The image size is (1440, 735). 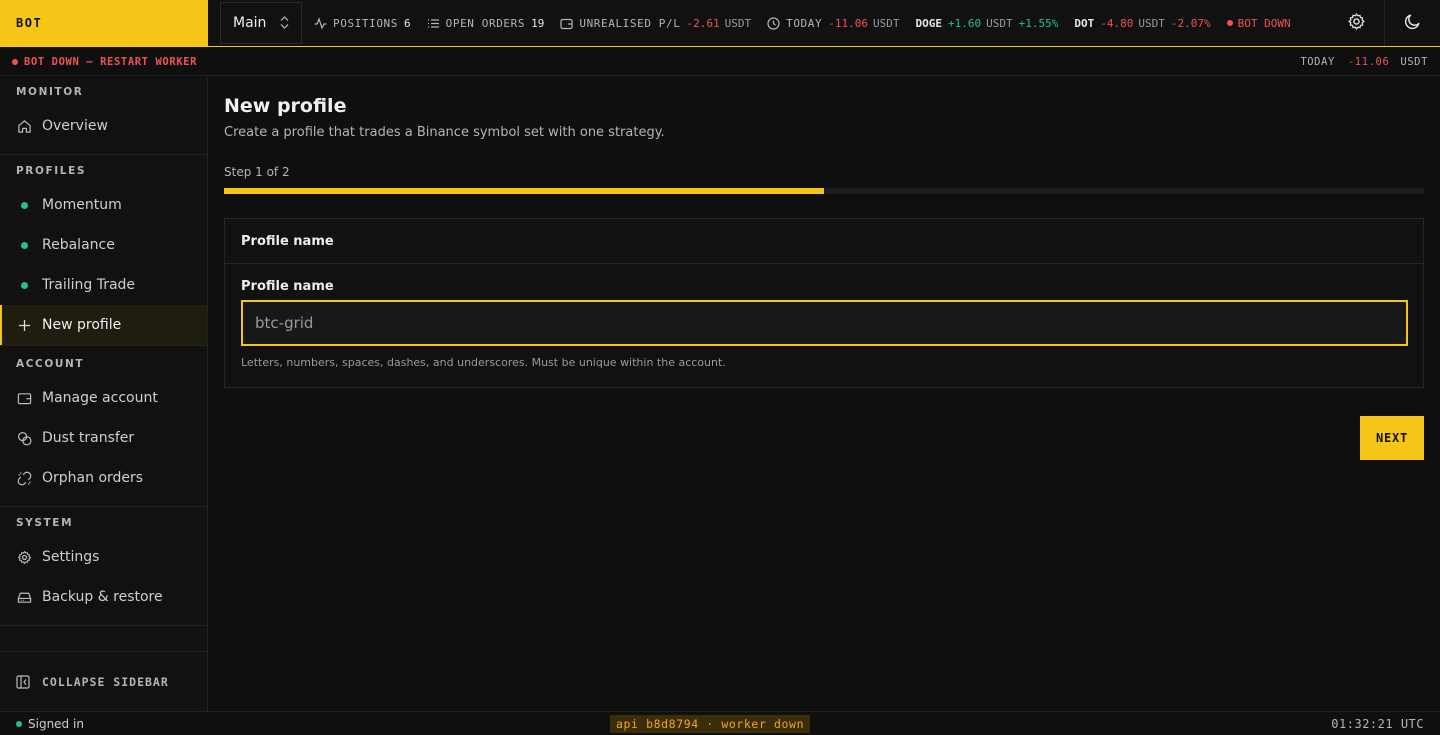 What do you see at coordinates (1317, 61) in the screenshot?
I see `alert-today-label: TODAY` at bounding box center [1317, 61].